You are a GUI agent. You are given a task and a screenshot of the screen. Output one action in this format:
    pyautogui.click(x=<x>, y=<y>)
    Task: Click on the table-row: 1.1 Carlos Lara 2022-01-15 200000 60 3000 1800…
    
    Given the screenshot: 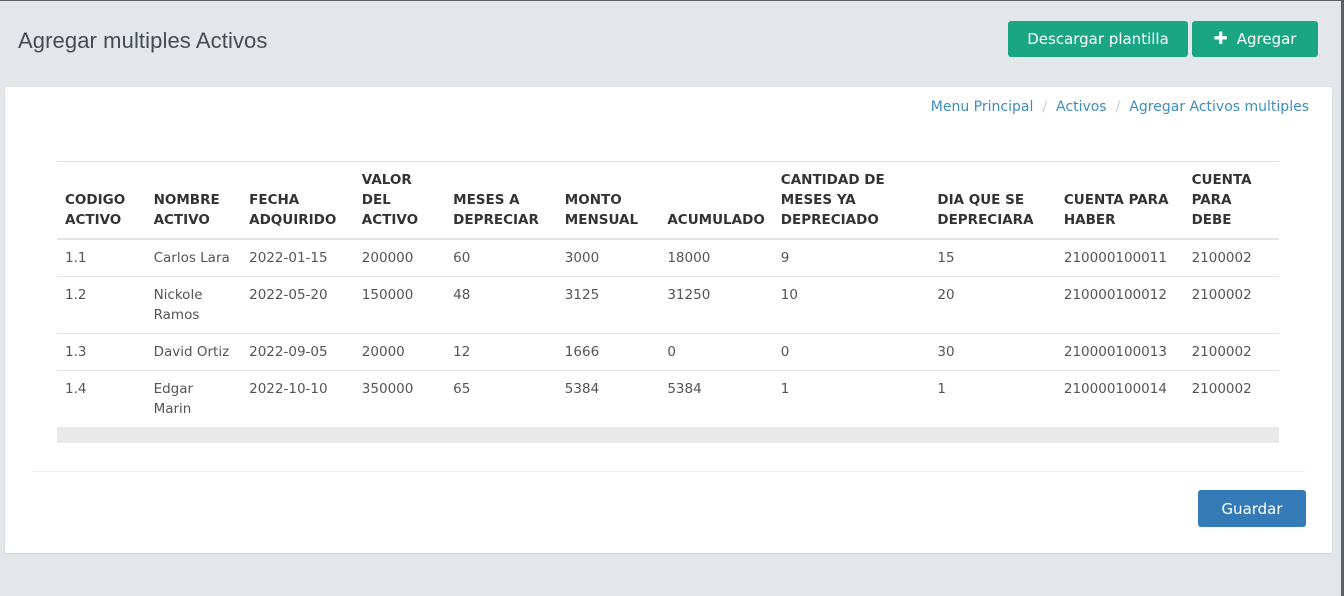 What is the action you would take?
    pyautogui.click(x=668, y=258)
    